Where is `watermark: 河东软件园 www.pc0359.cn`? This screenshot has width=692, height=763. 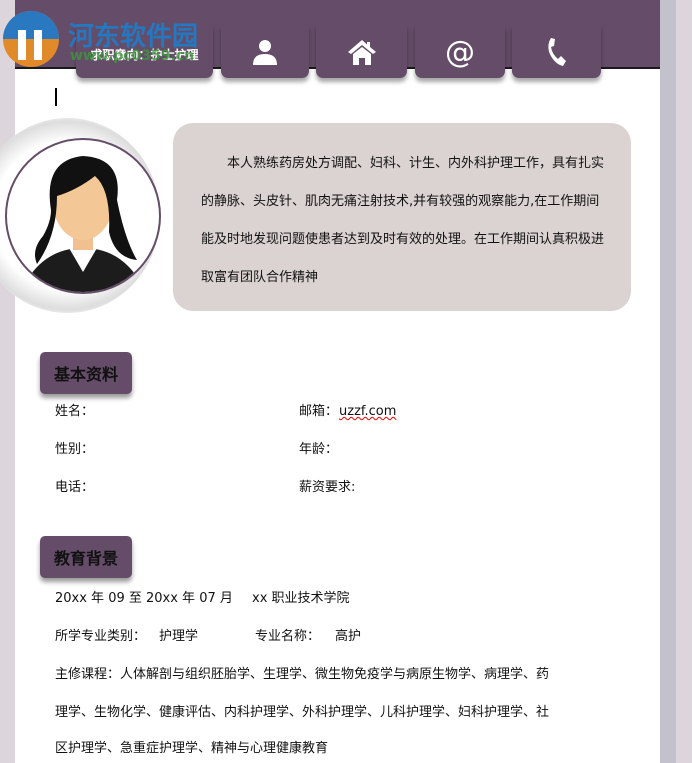 watermark: 河东软件园 www.pc0359.cn is located at coordinates (120, 39).